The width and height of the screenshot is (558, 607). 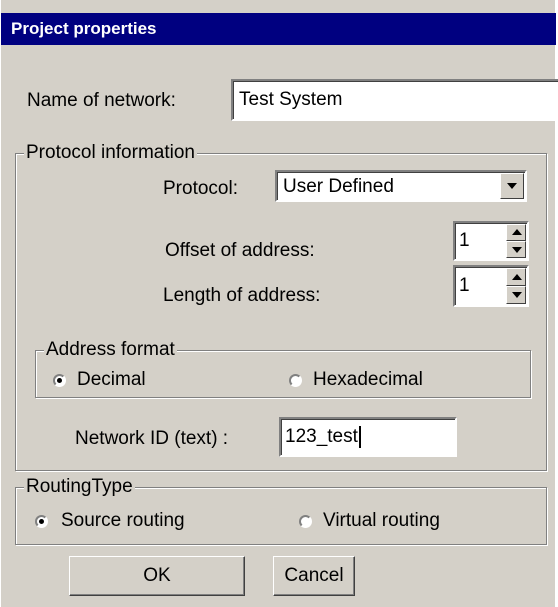 I want to click on network-id-input: 123_test, so click(x=368, y=437).